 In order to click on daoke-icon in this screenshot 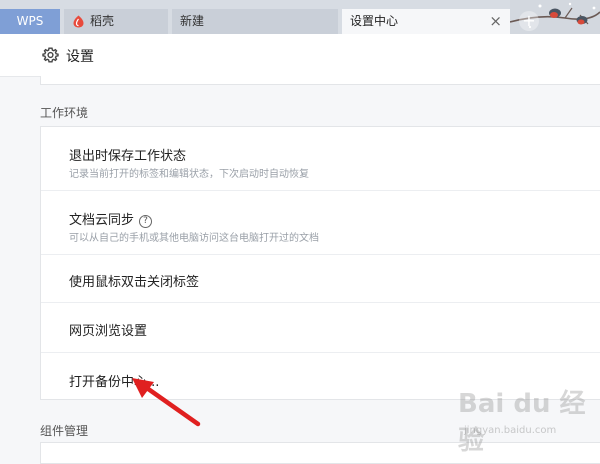, I will do `click(78, 21)`.